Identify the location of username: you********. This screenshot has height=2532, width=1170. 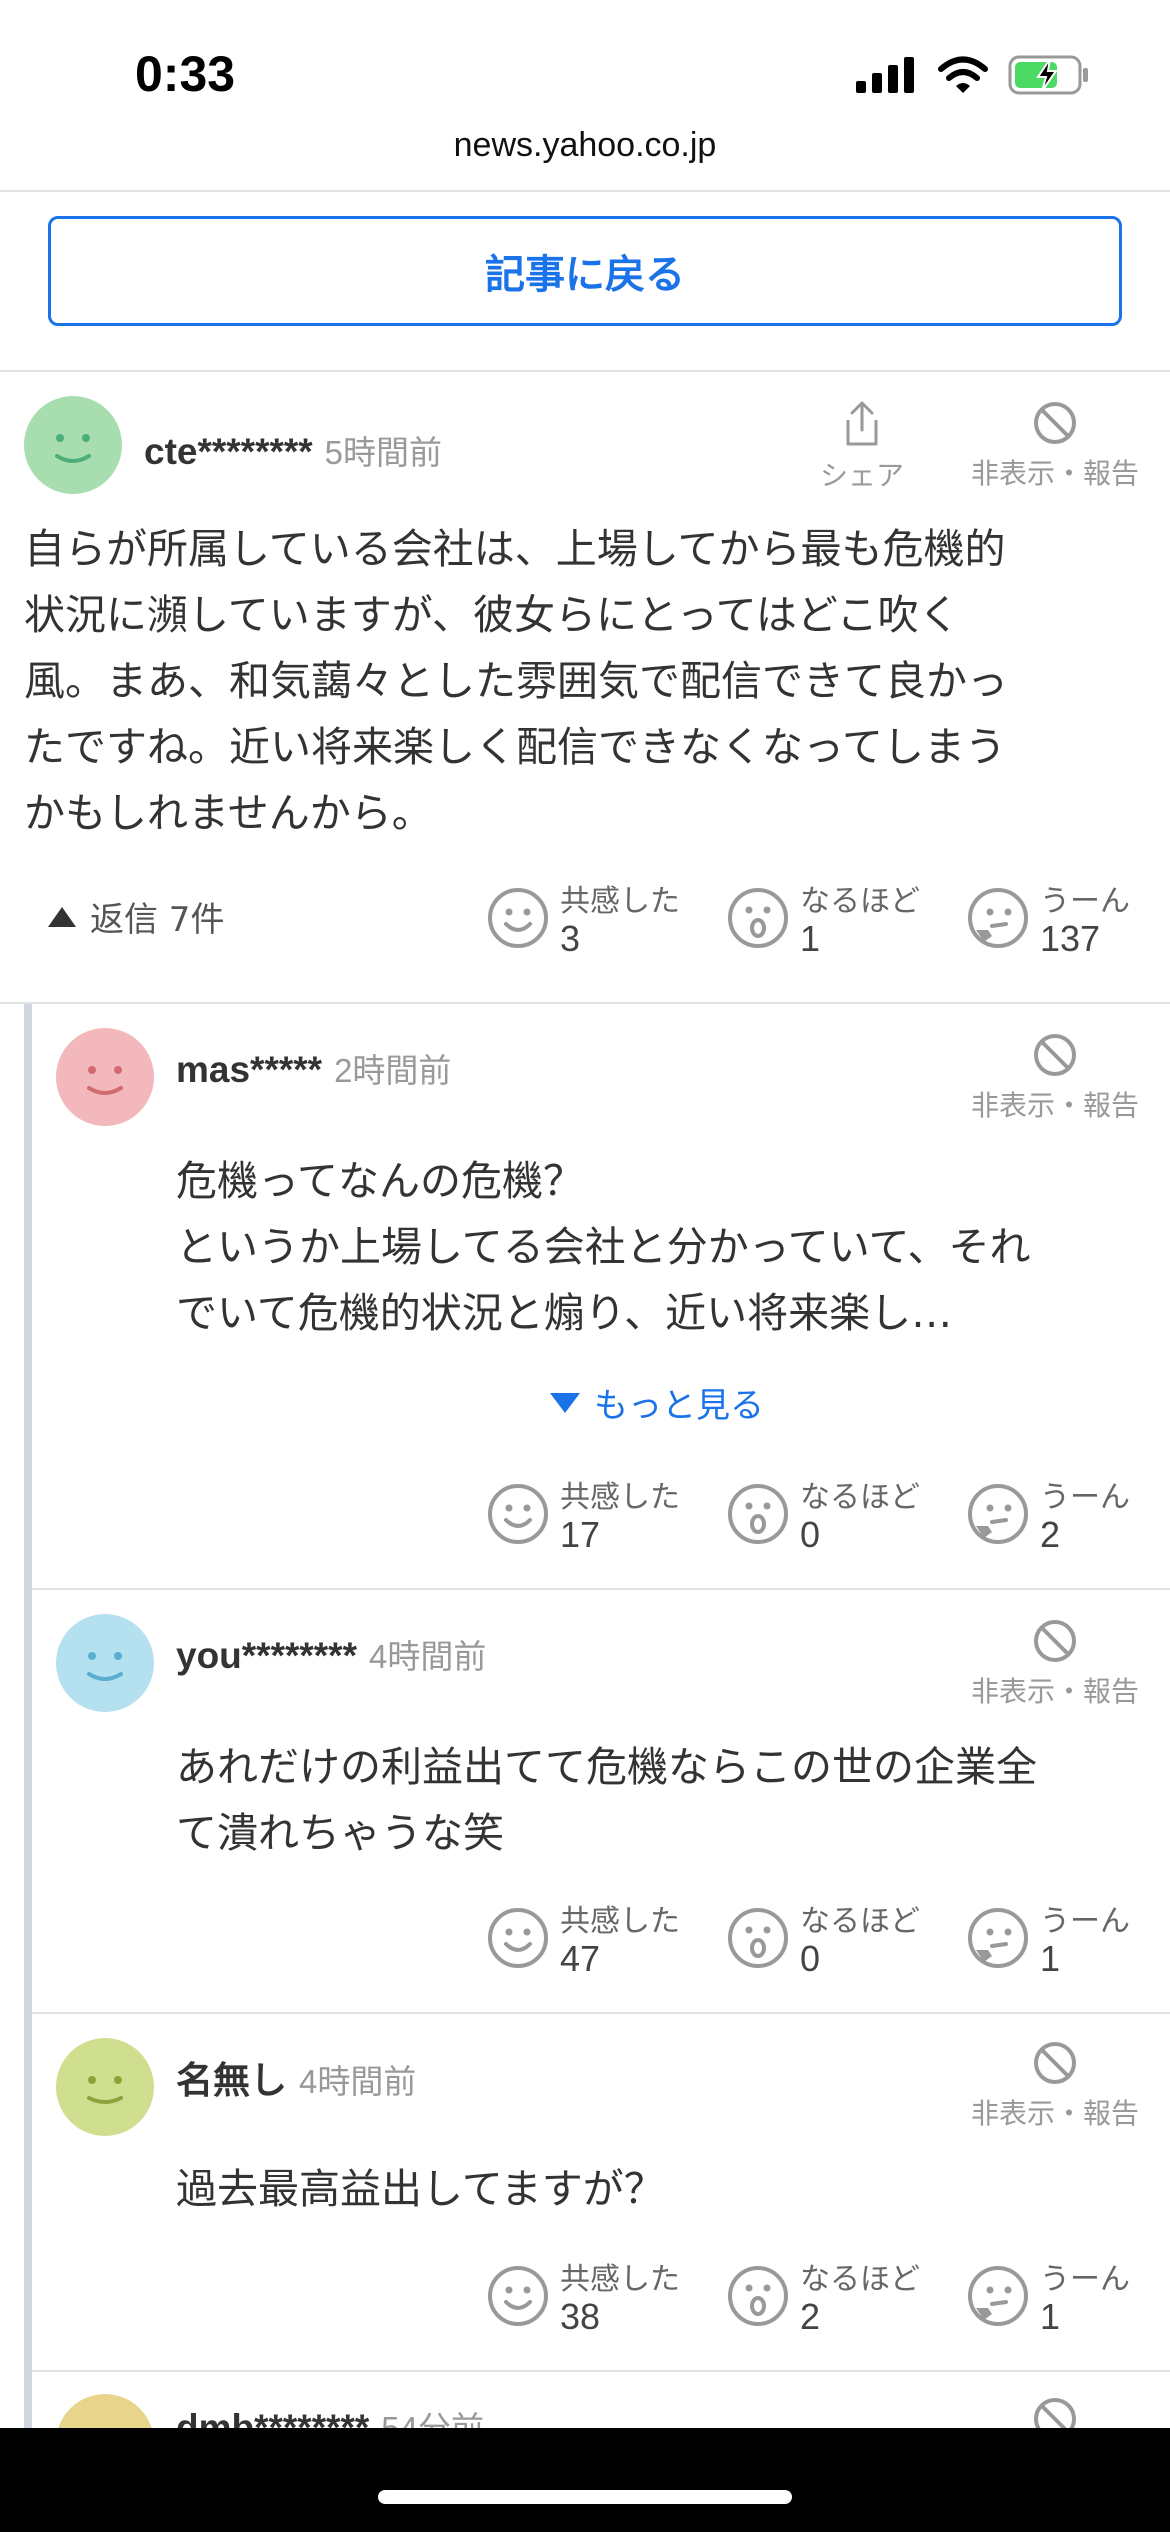
(266, 1655).